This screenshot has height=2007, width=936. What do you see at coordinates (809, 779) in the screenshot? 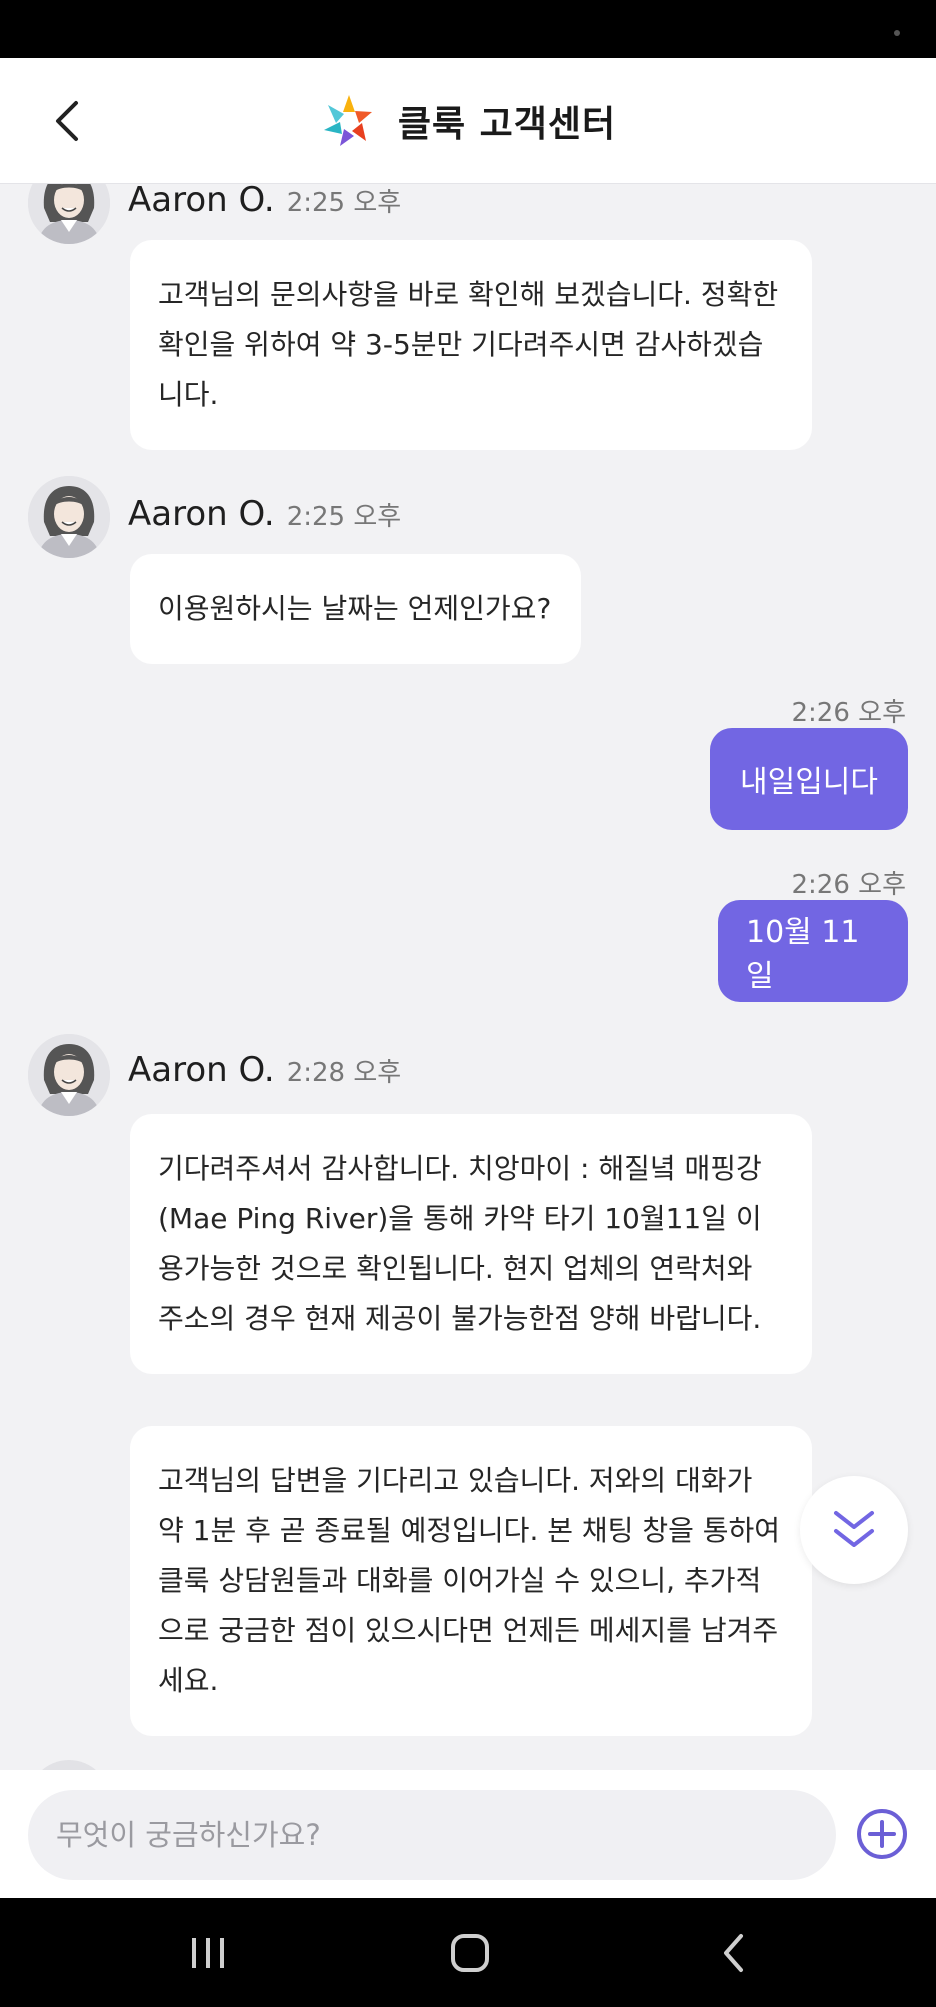
I see `outgoing-message: 내일입니다` at bounding box center [809, 779].